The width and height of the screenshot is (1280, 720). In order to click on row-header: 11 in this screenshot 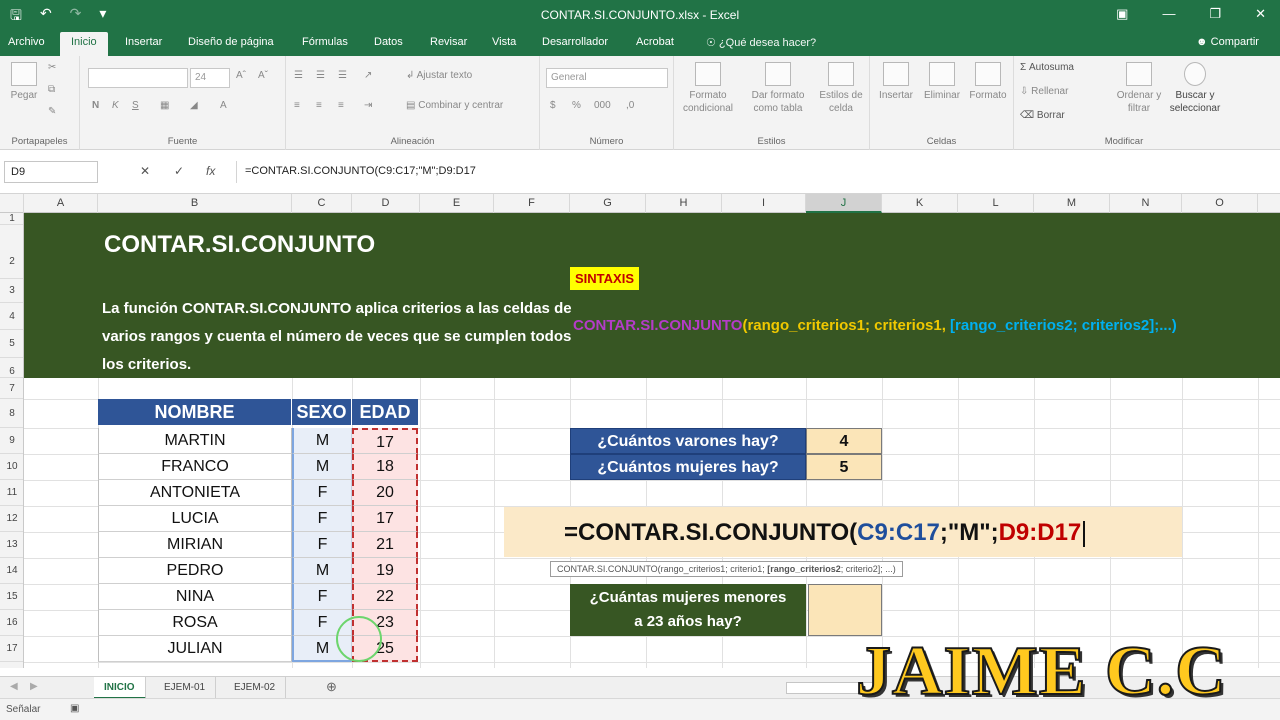, I will do `click(11, 493)`.